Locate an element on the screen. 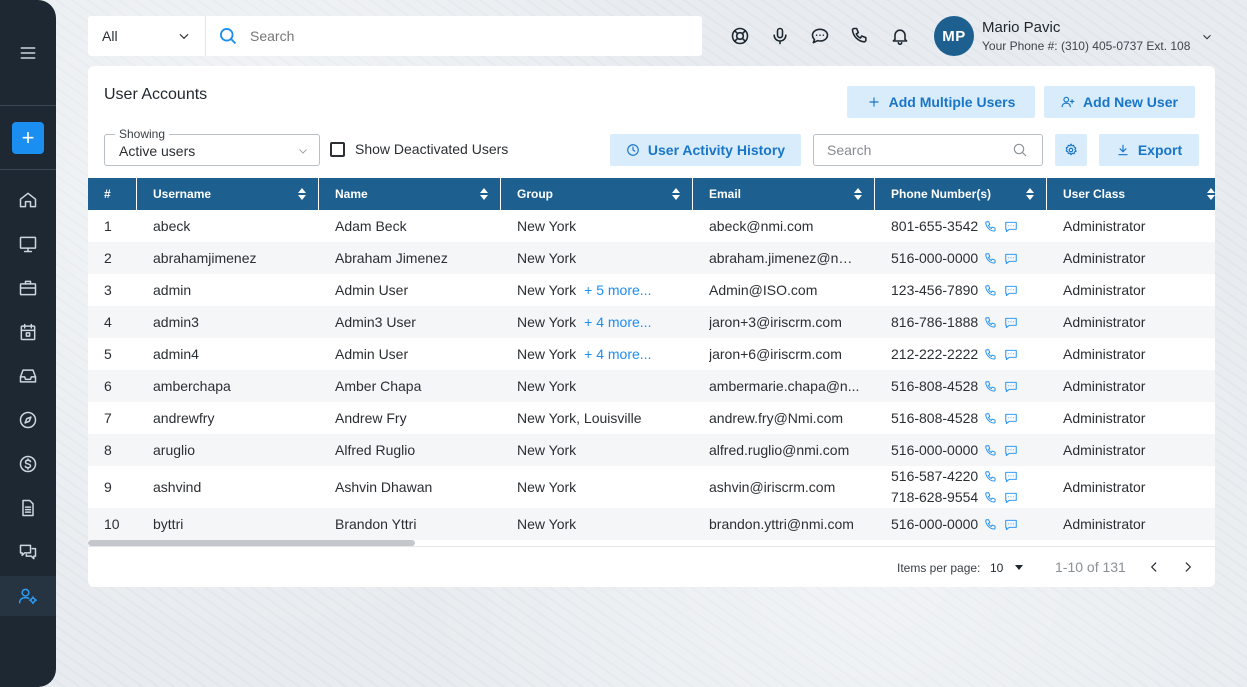  email-cell: Admin@ISO.com is located at coordinates (785, 290).